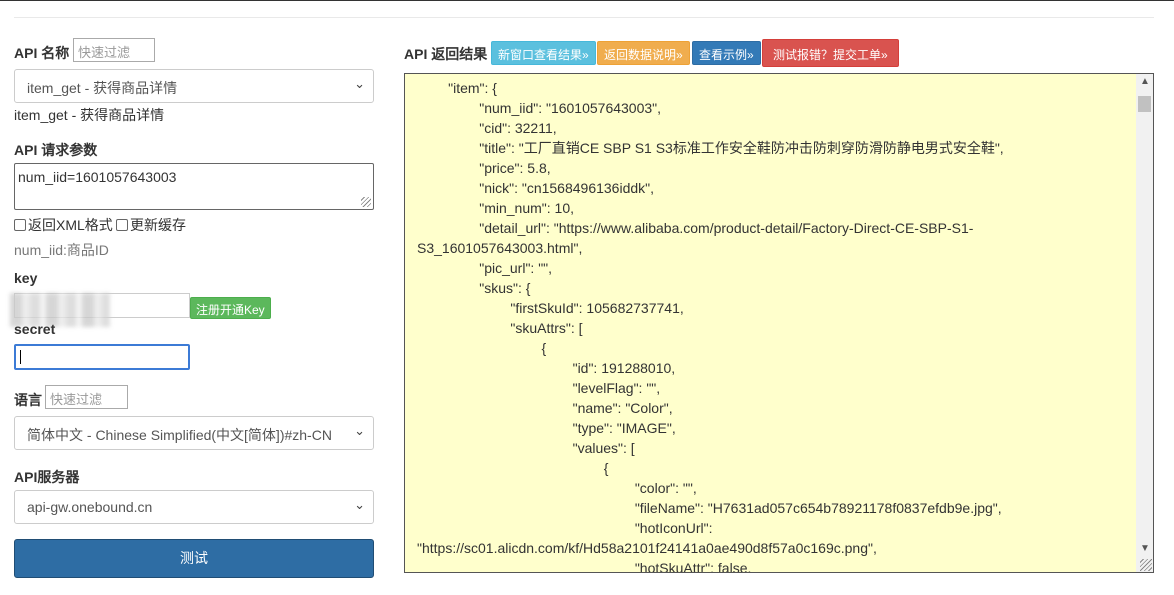 Image resolution: width=1174 pixels, height=595 pixels. What do you see at coordinates (179, 435) in the screenshot?
I see `language-select-value: 简体中文 - Chinese Simplified(中文[简体])#zh-CN` at bounding box center [179, 435].